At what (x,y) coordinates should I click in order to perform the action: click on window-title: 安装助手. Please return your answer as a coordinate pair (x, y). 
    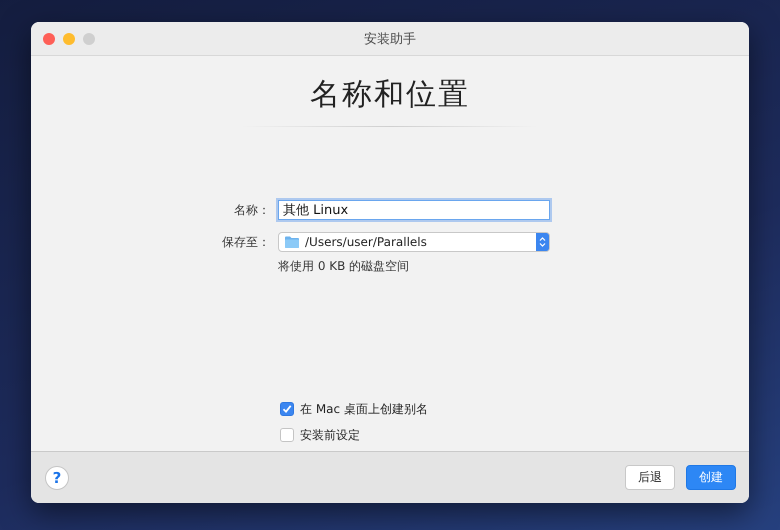
    Looking at the image, I should click on (390, 39).